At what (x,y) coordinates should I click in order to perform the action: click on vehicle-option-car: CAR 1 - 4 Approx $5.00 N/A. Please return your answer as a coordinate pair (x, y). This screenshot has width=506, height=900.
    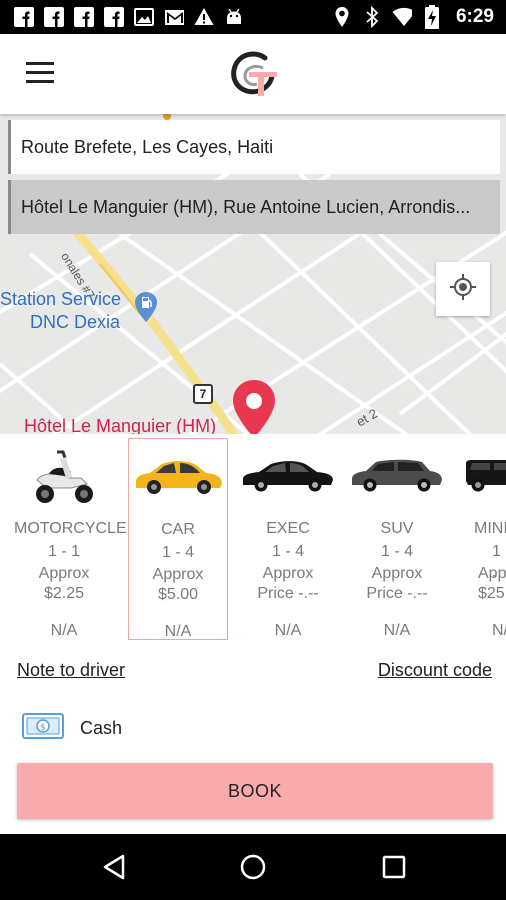
    Looking at the image, I should click on (178, 539).